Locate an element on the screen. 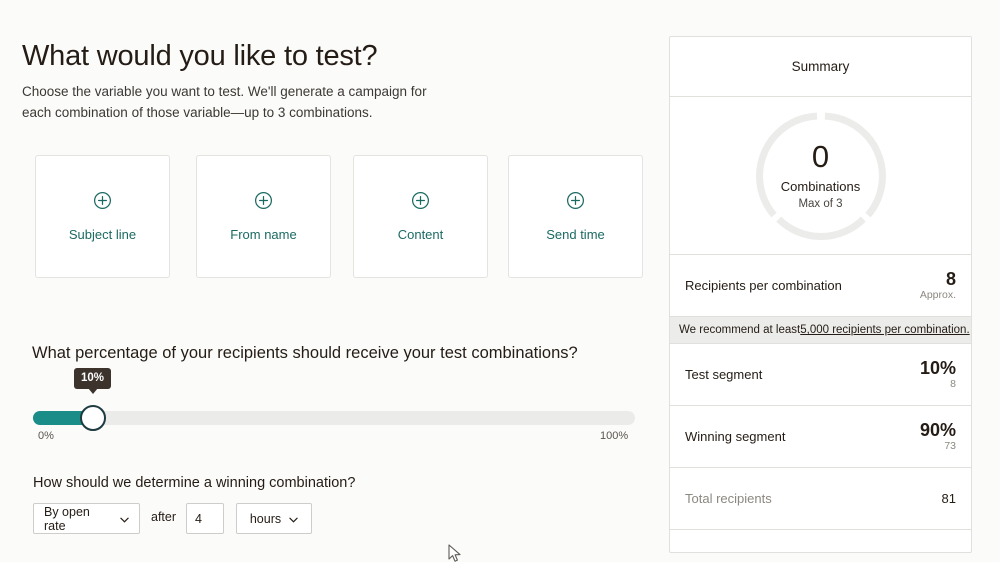  variable-card-content: Content is located at coordinates (420, 216).